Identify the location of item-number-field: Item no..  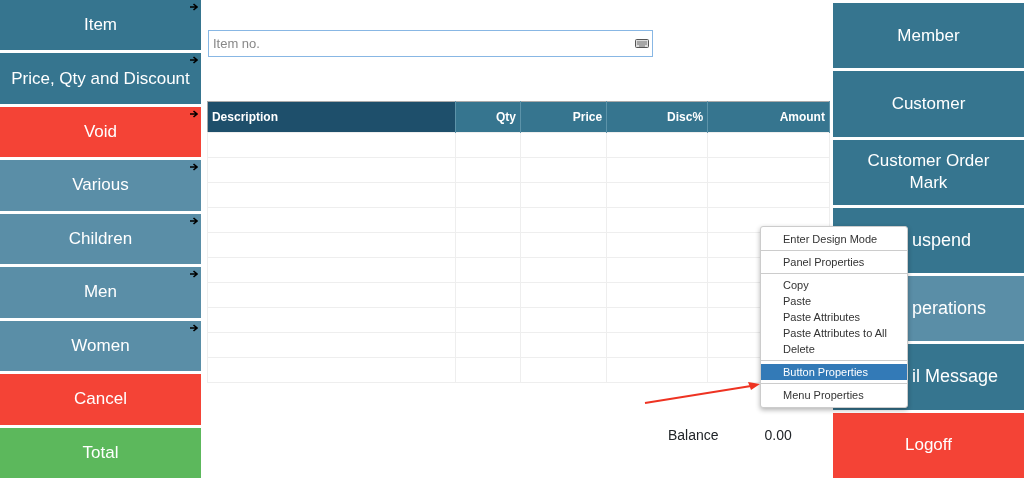
(430, 43).